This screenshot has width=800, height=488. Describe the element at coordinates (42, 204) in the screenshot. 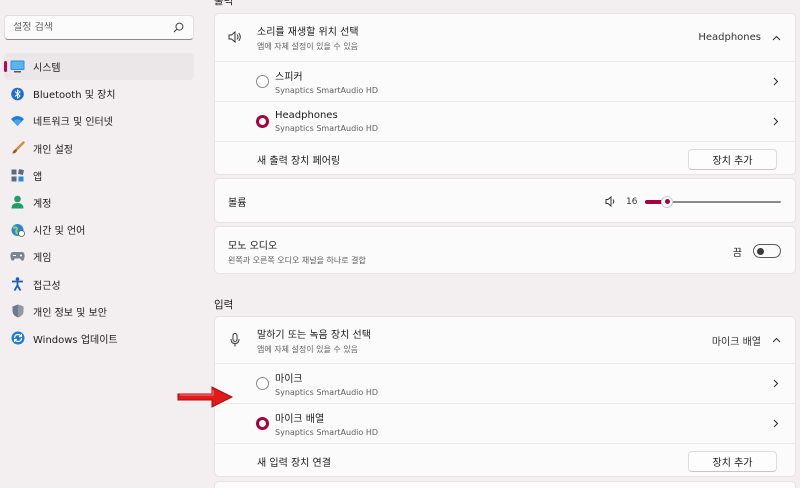

I see `sidebar-item-label: 계정` at that location.